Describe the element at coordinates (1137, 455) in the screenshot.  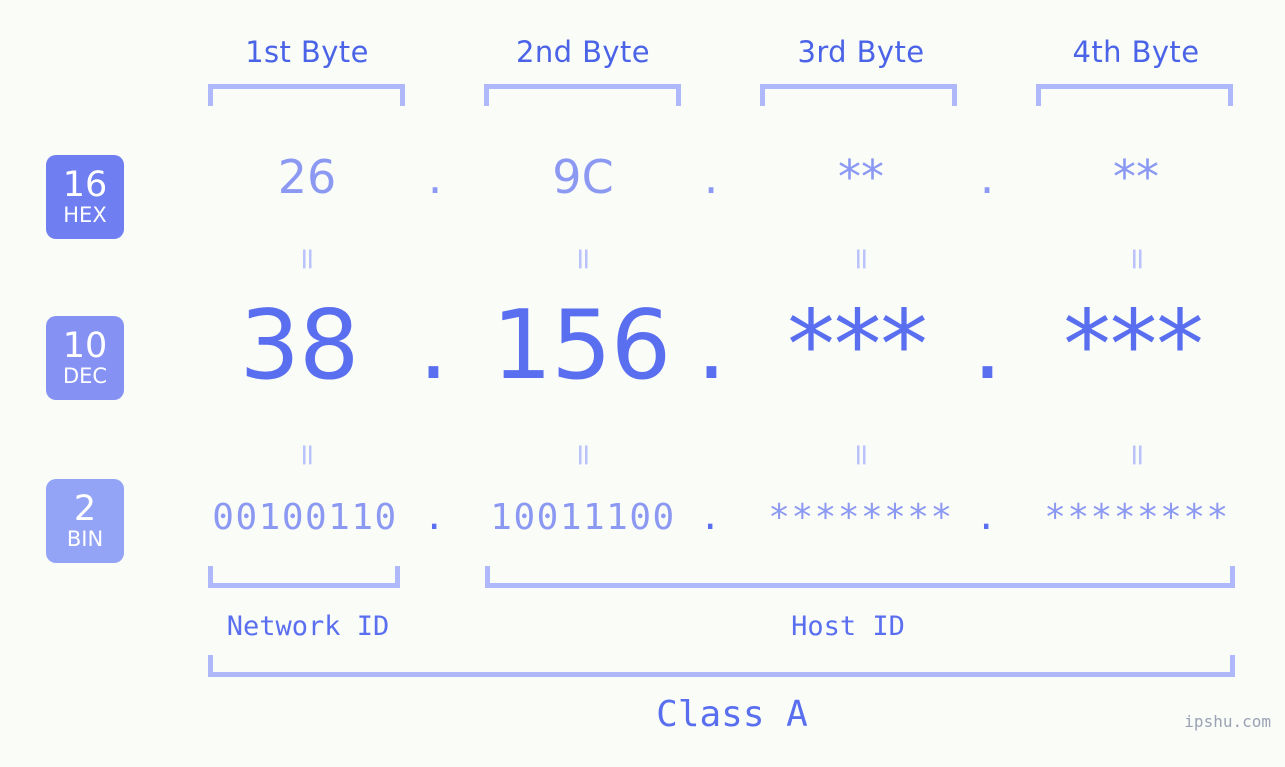
I see `equals-connector-dec-bin-4: =` at that location.